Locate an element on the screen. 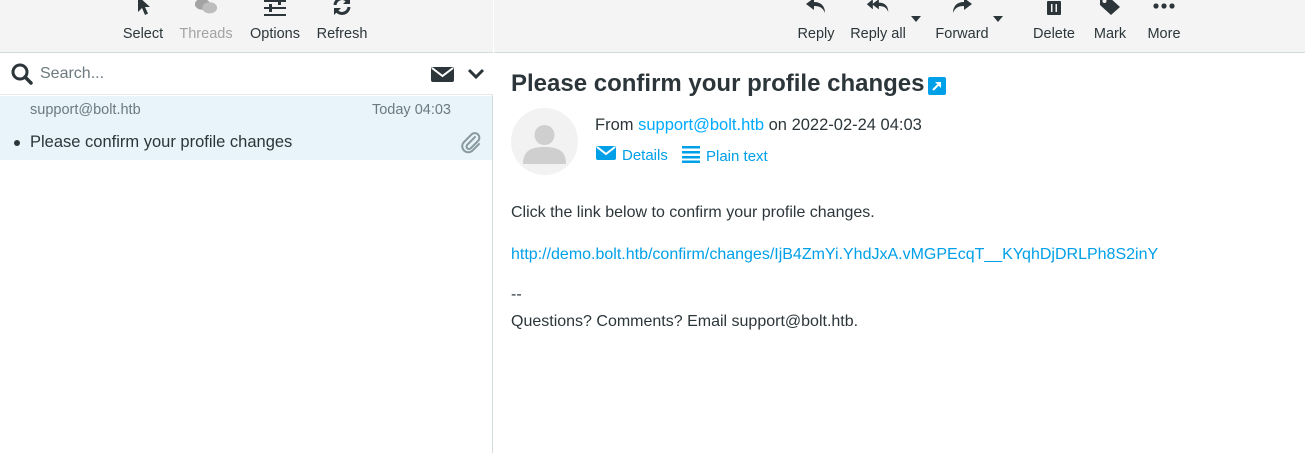  select-button: Select is located at coordinates (143, 26).